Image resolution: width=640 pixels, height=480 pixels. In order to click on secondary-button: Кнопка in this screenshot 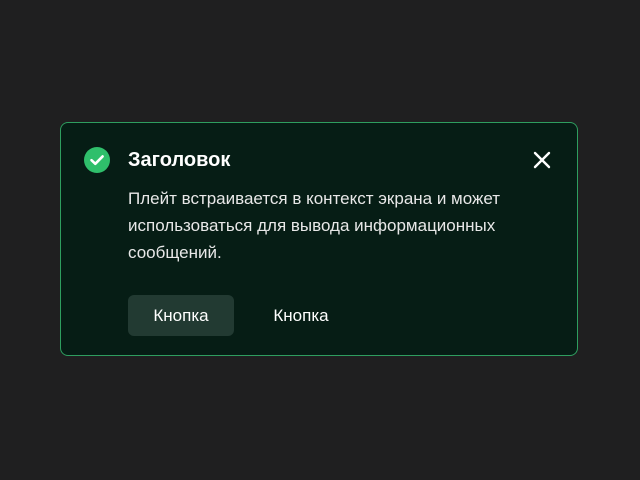, I will do `click(301, 315)`.